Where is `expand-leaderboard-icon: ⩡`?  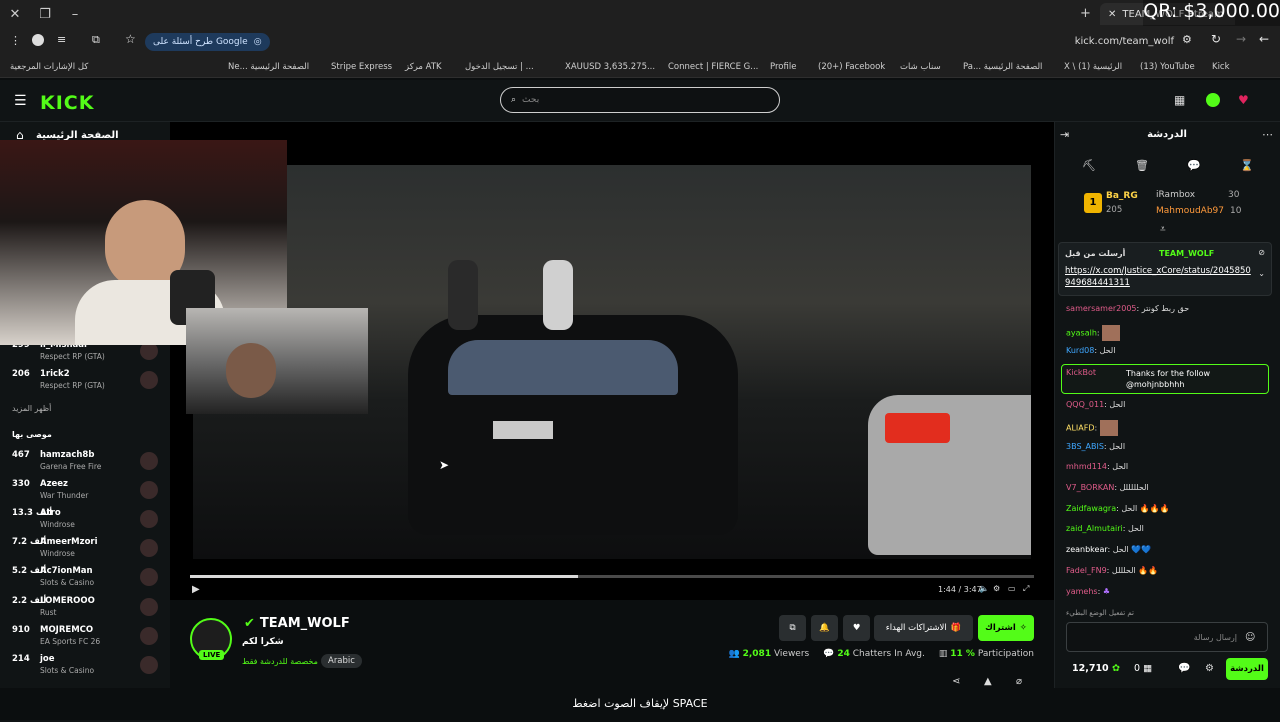 expand-leaderboard-icon: ⩡ is located at coordinates (1163, 229).